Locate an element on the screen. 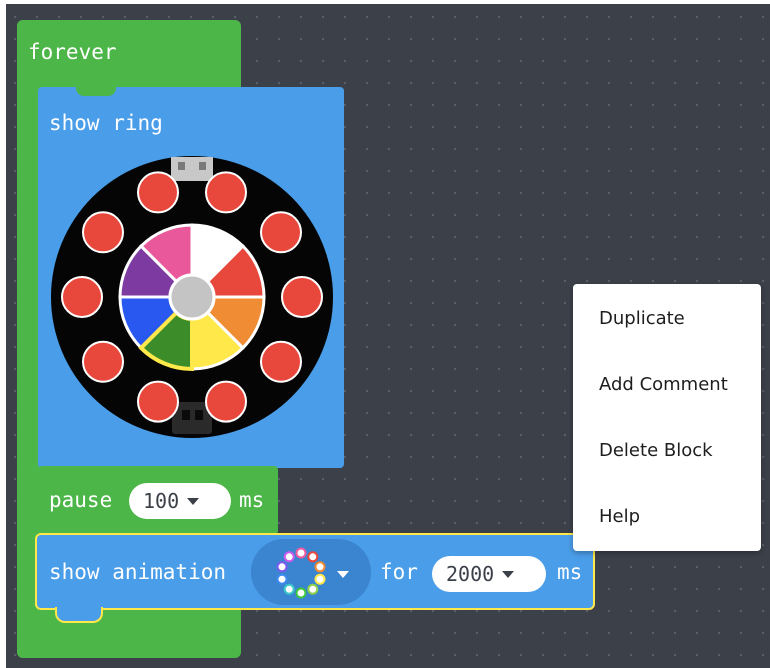 The image size is (770, 668). animation-unit-label: ms is located at coordinates (570, 572).